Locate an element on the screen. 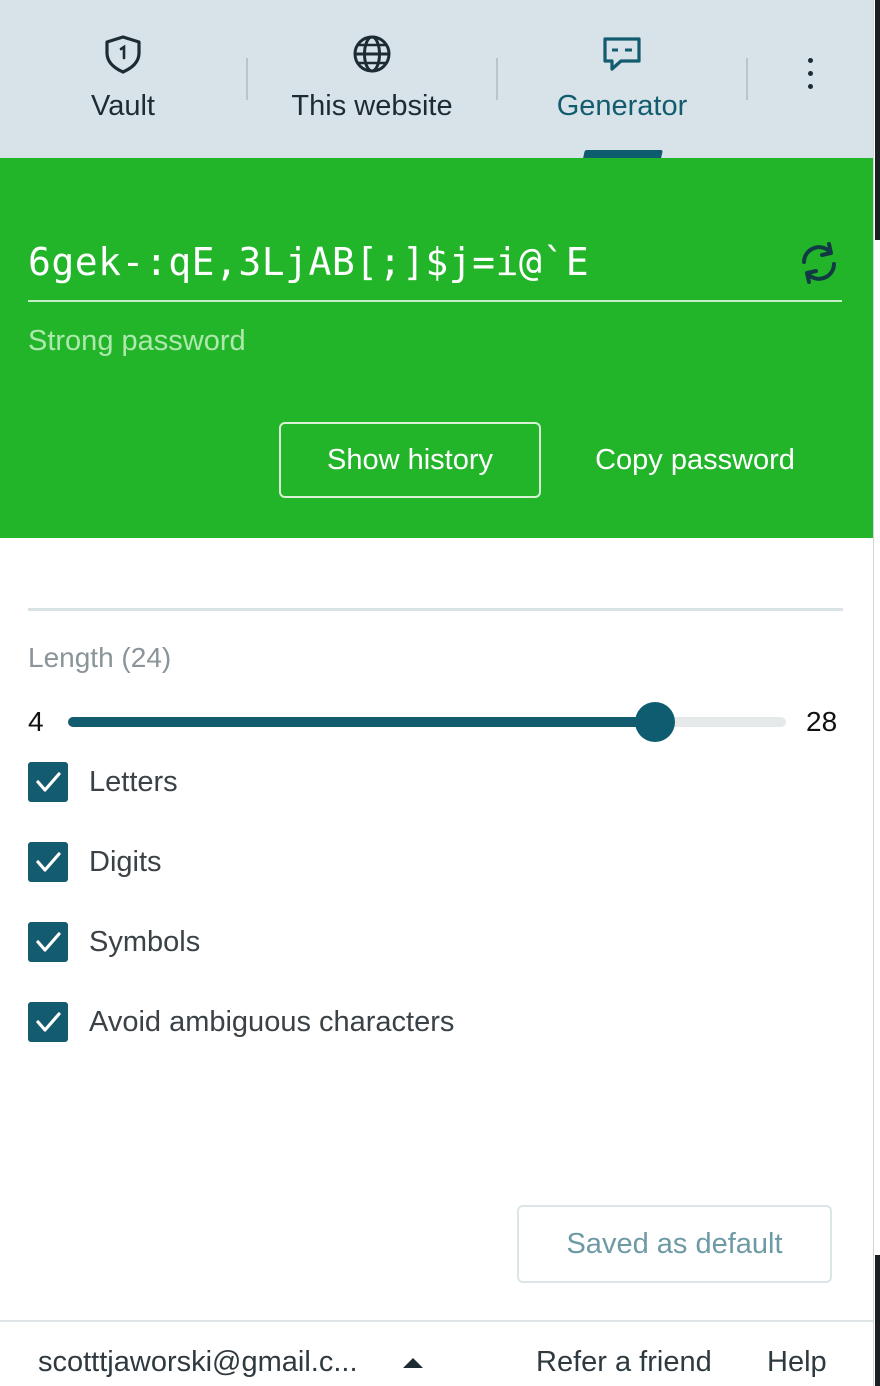  tab-label: Vault is located at coordinates (123, 106).